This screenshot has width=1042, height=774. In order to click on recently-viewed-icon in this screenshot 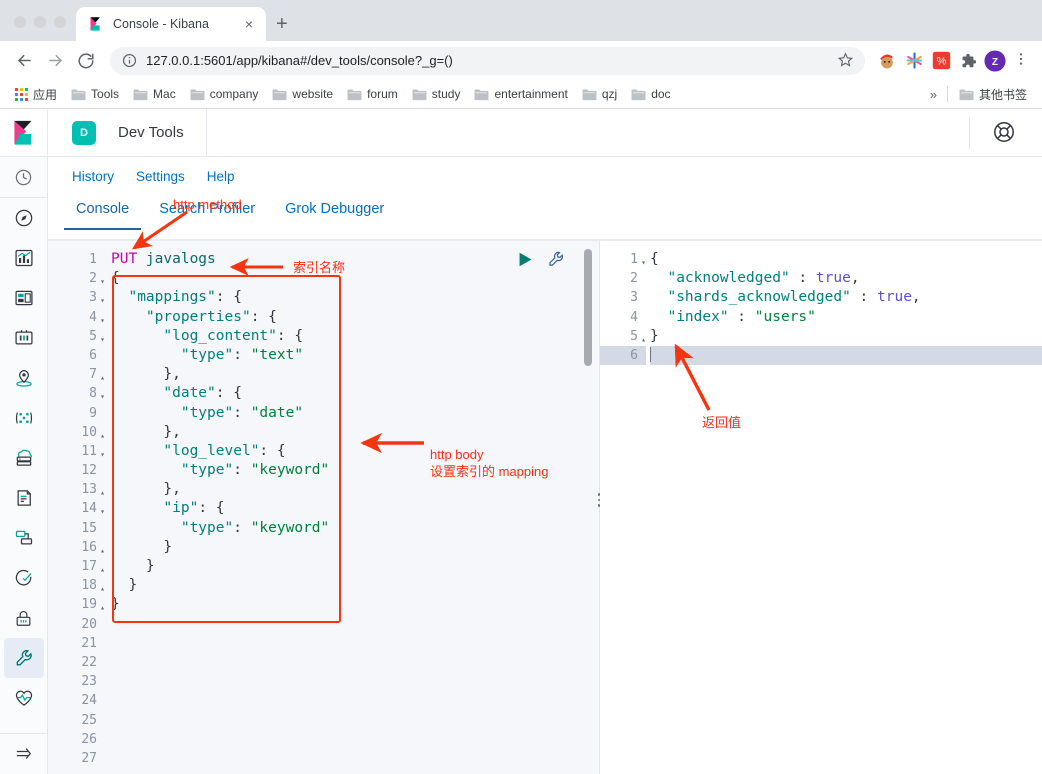, I will do `click(24, 177)`.